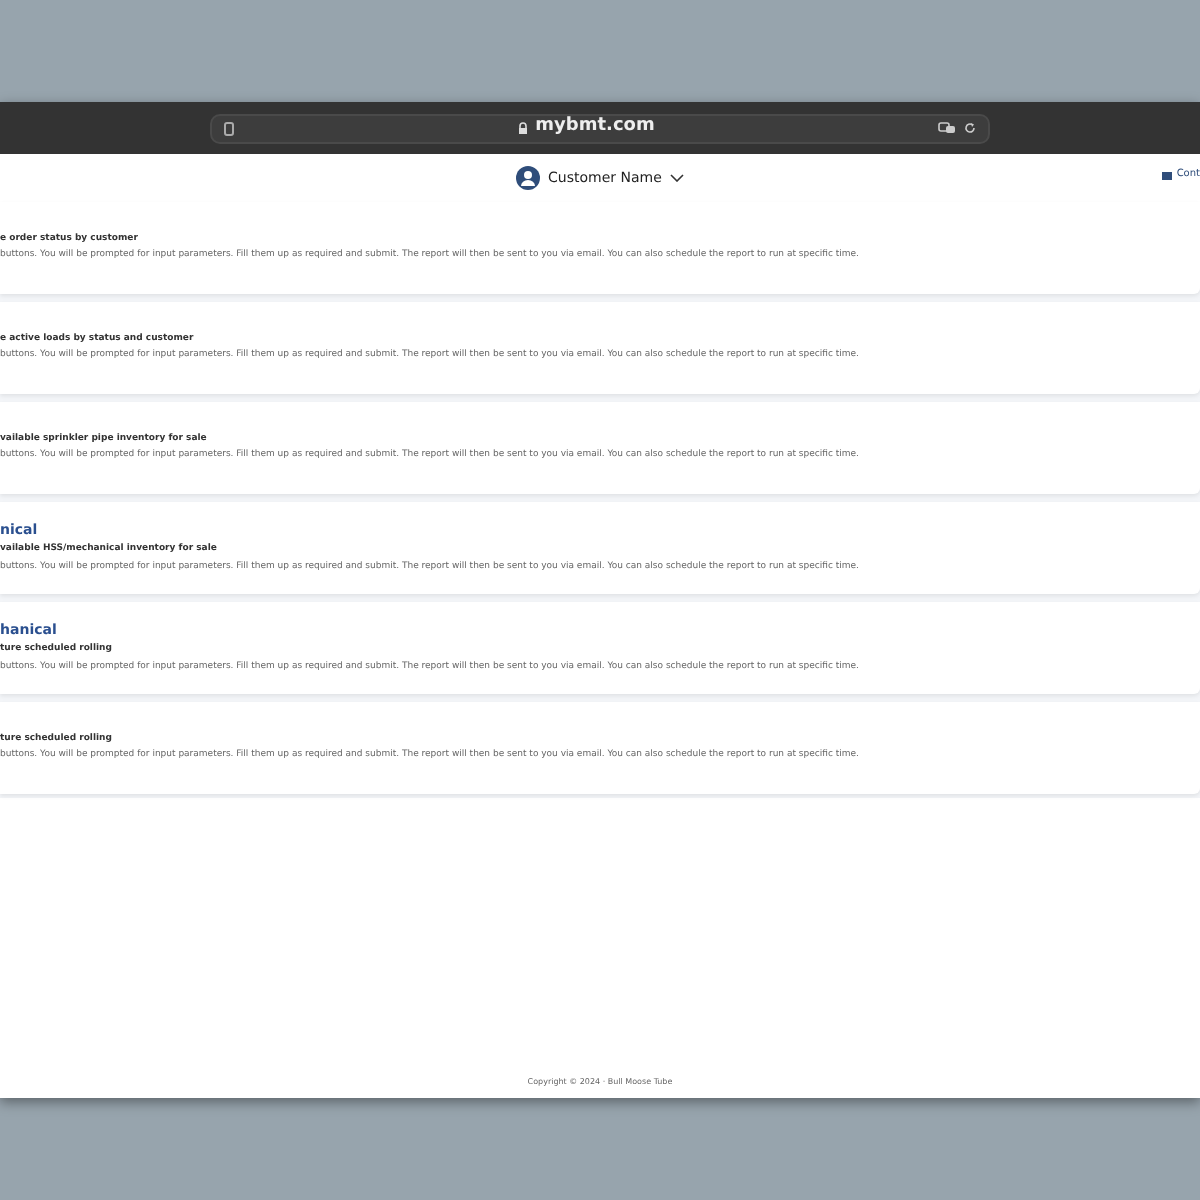 This screenshot has height=1200, width=1200. What do you see at coordinates (595, 128) in the screenshot?
I see `address-text: mybmt.com` at bounding box center [595, 128].